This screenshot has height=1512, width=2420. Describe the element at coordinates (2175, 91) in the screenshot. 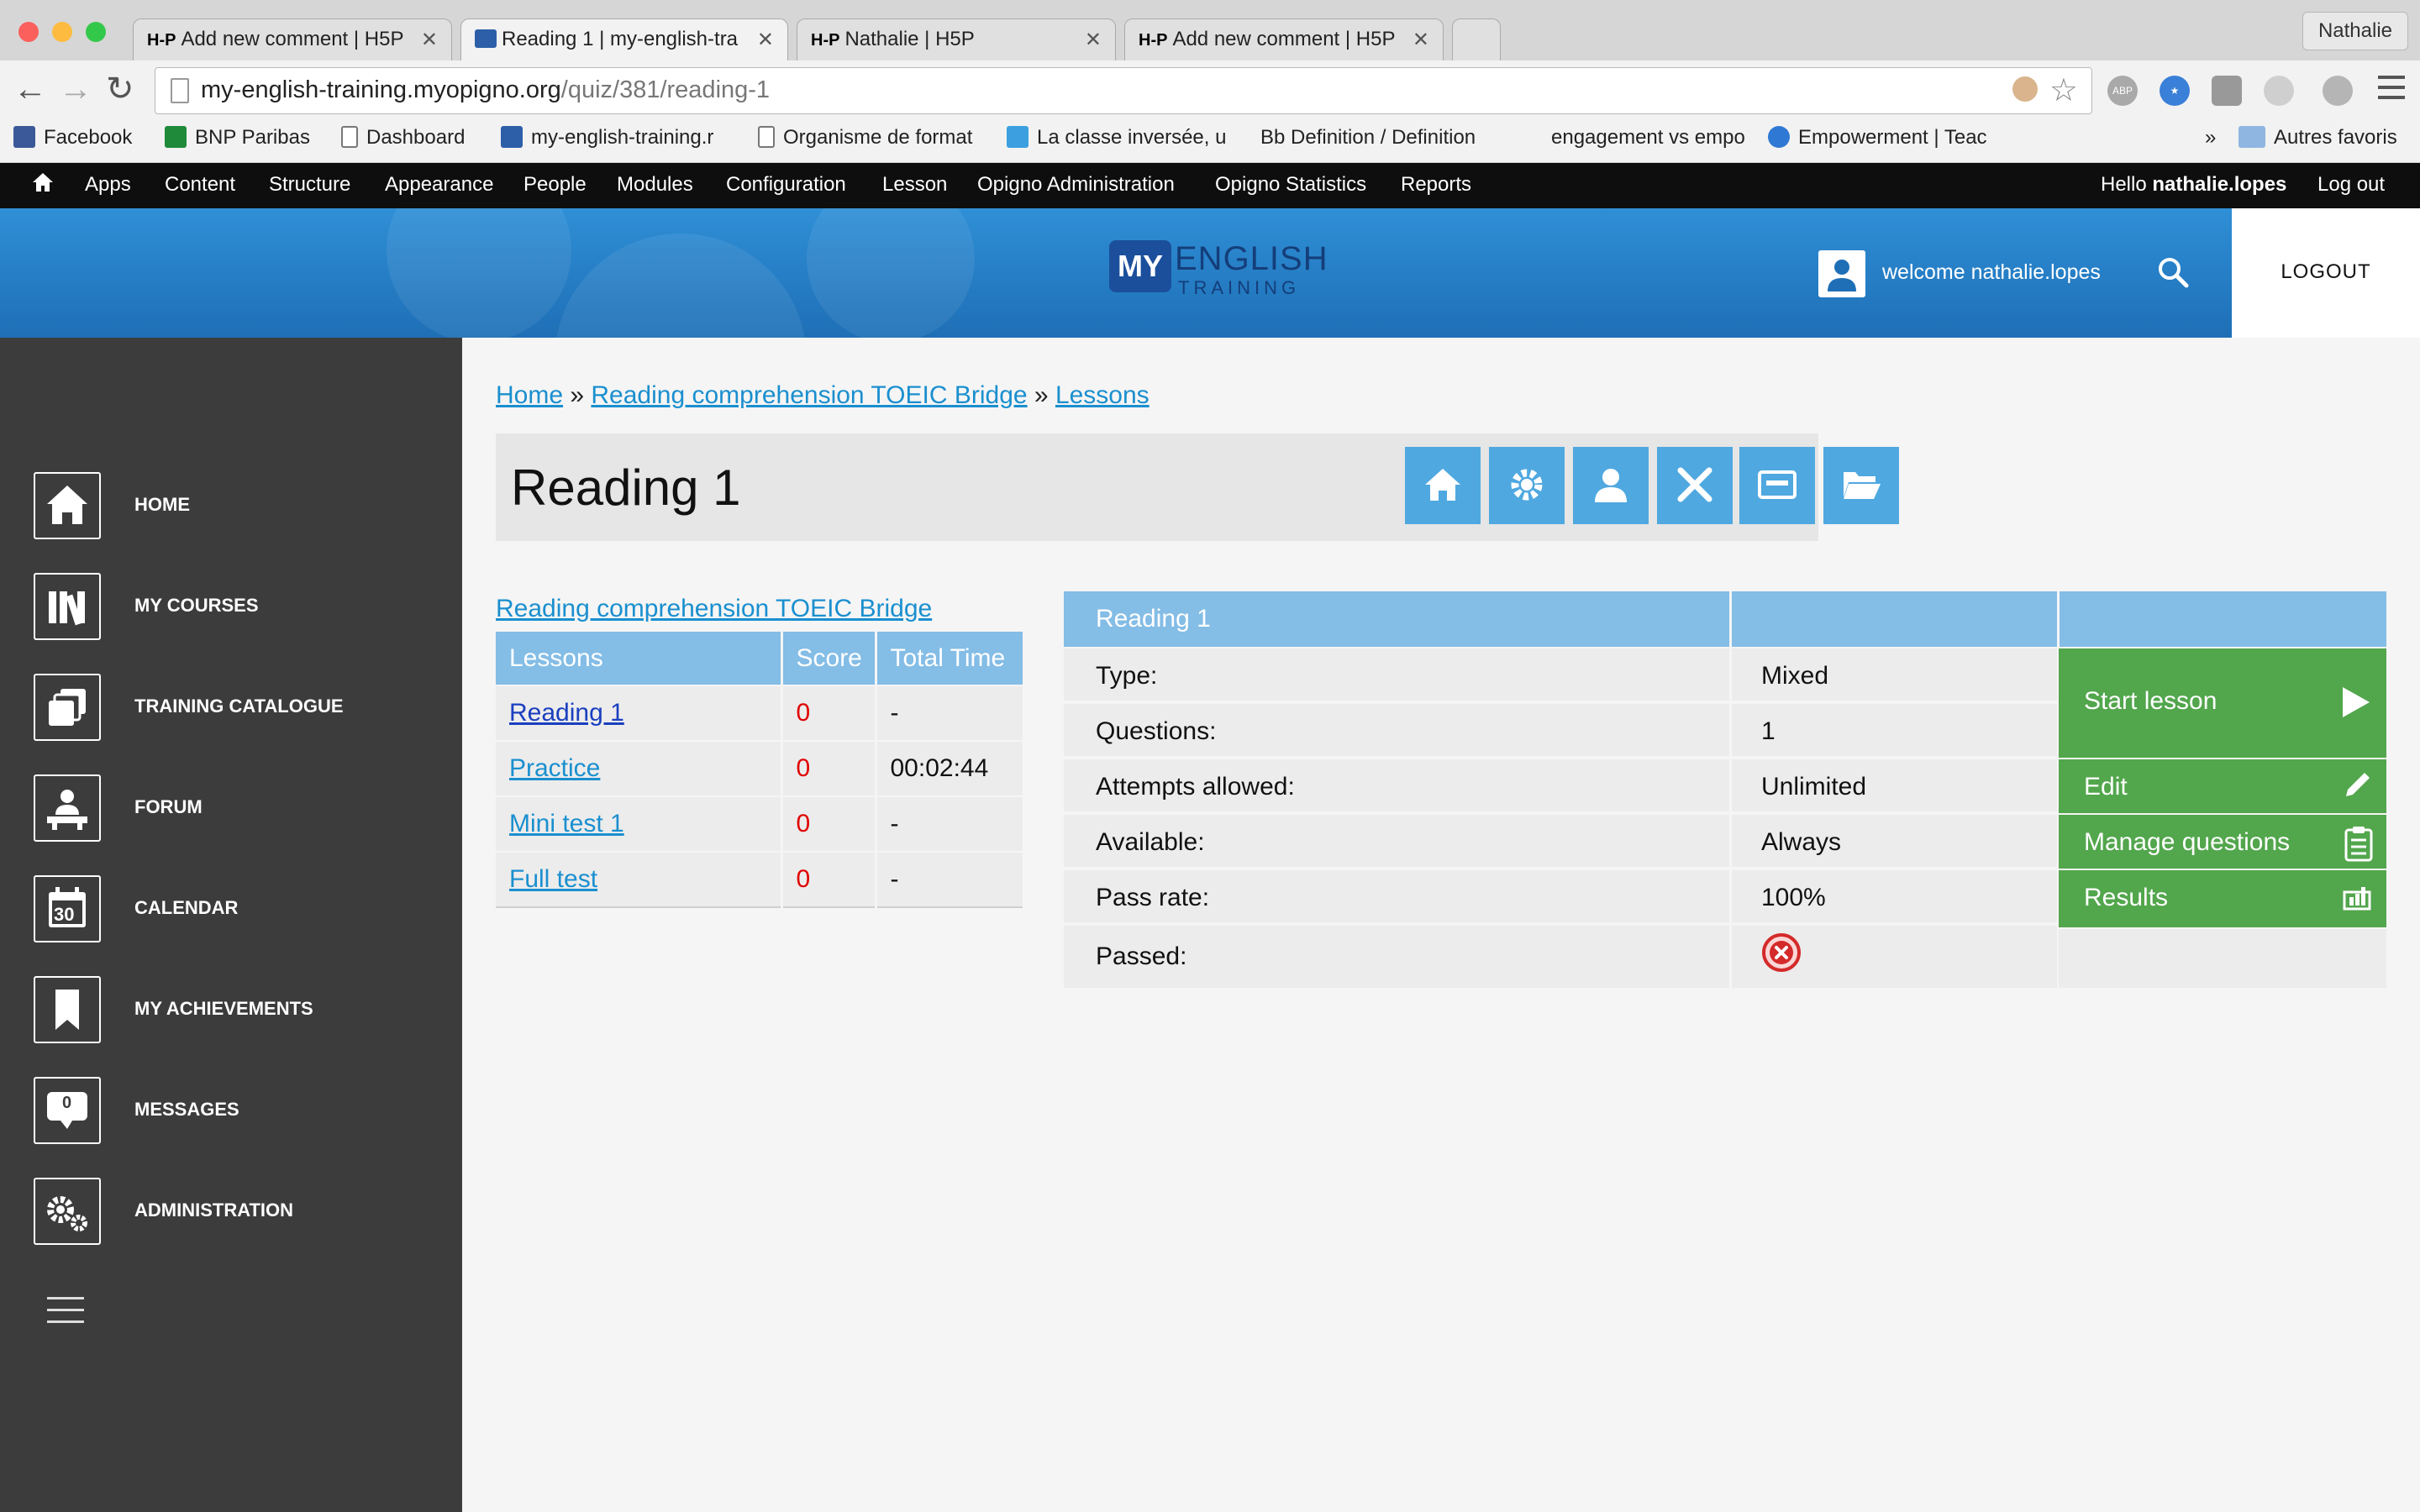

I see `bookmark-star-extension-icon: ★` at that location.